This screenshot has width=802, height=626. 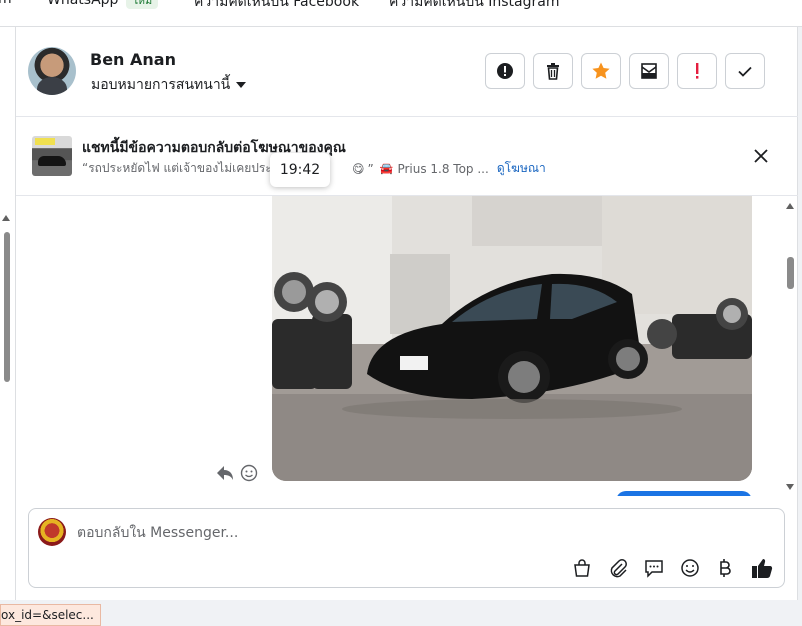 I want to click on assign-conversation-dropdown: มอบหมายการสนทนานี้, so click(x=169, y=85).